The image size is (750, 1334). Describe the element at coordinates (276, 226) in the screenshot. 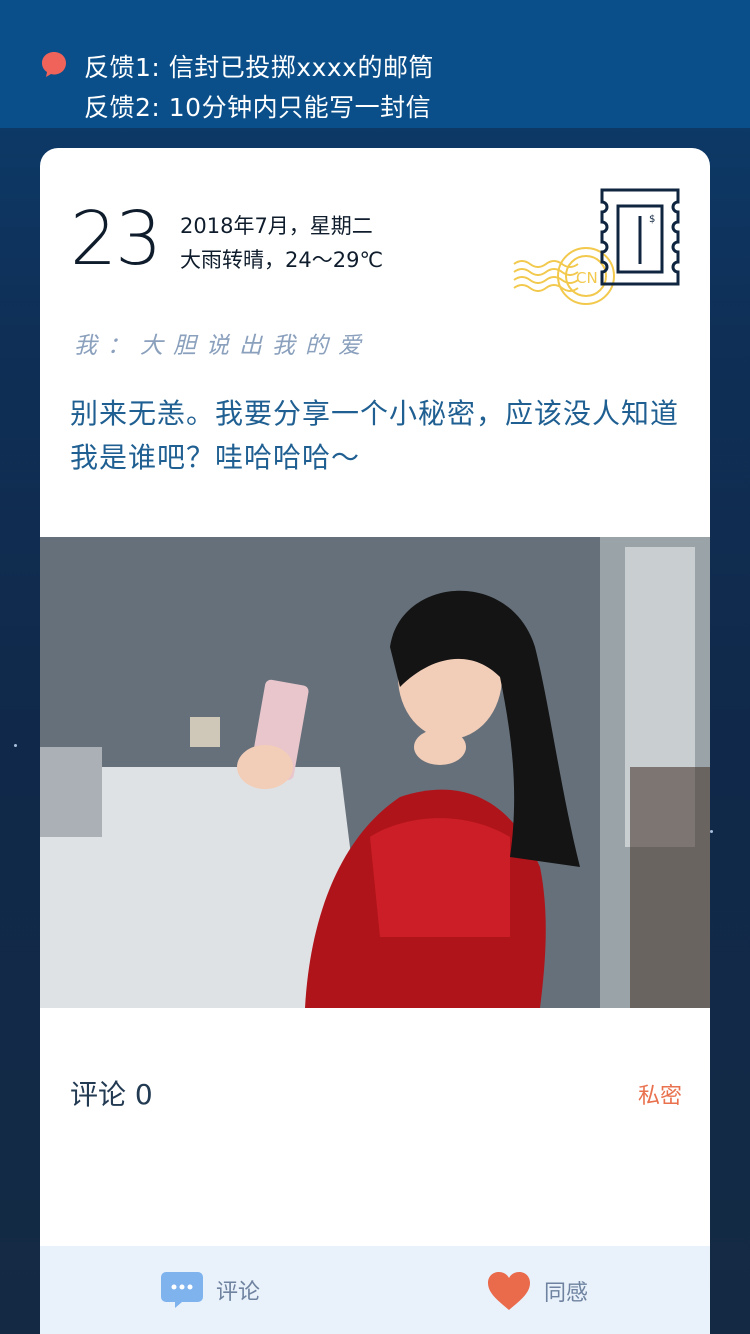

I see `date-line: 2018年7月，星期二` at that location.